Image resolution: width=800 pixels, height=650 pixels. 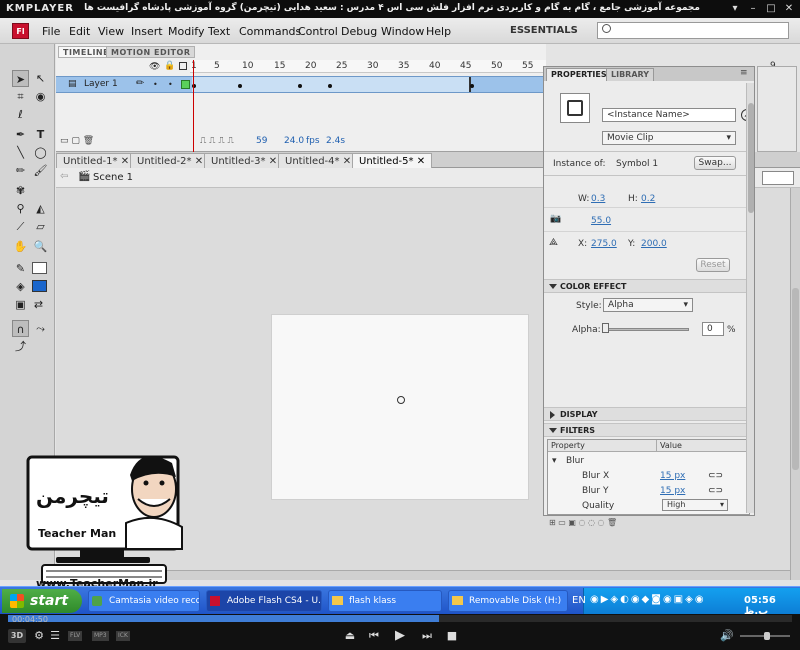 I want to click on reset-button: Reset, so click(x=713, y=265).